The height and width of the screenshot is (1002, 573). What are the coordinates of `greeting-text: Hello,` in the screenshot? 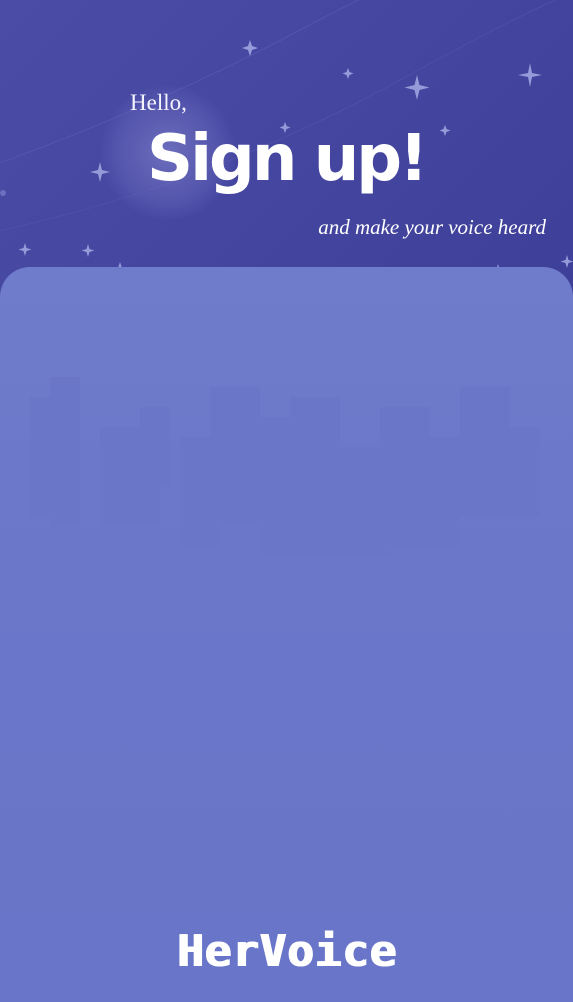 It's located at (158, 102).